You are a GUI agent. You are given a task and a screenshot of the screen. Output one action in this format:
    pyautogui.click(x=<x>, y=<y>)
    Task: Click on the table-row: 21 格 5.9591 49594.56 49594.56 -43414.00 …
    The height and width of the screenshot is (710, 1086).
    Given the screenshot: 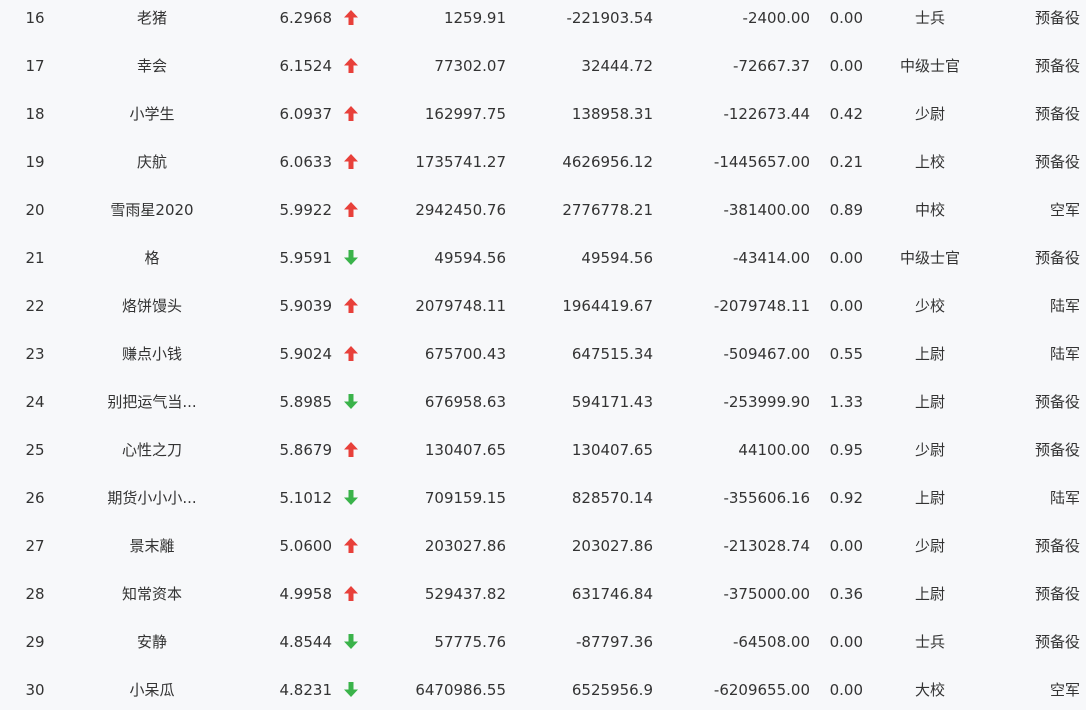 What is the action you would take?
    pyautogui.click(x=543, y=258)
    